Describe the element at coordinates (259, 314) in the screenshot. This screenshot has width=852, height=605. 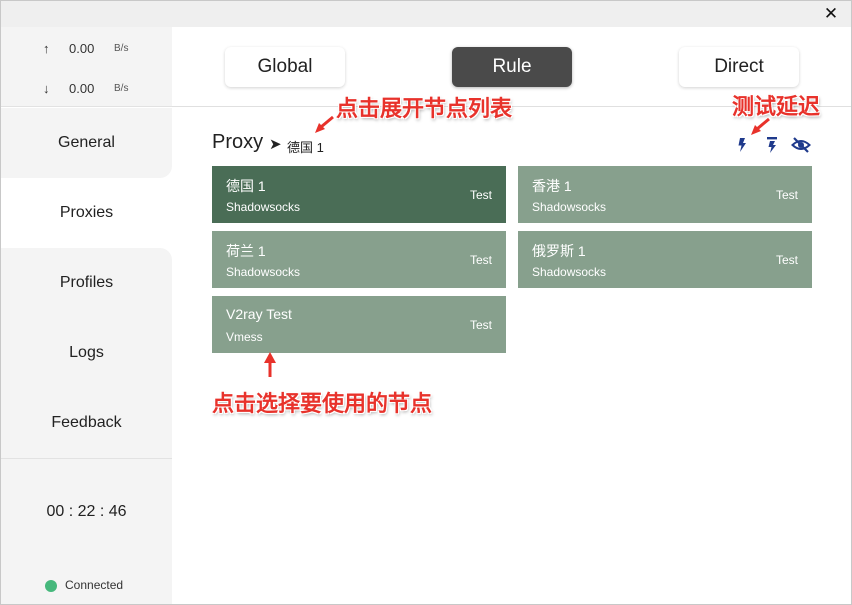
I see `proxy-name: V2ray Test` at that location.